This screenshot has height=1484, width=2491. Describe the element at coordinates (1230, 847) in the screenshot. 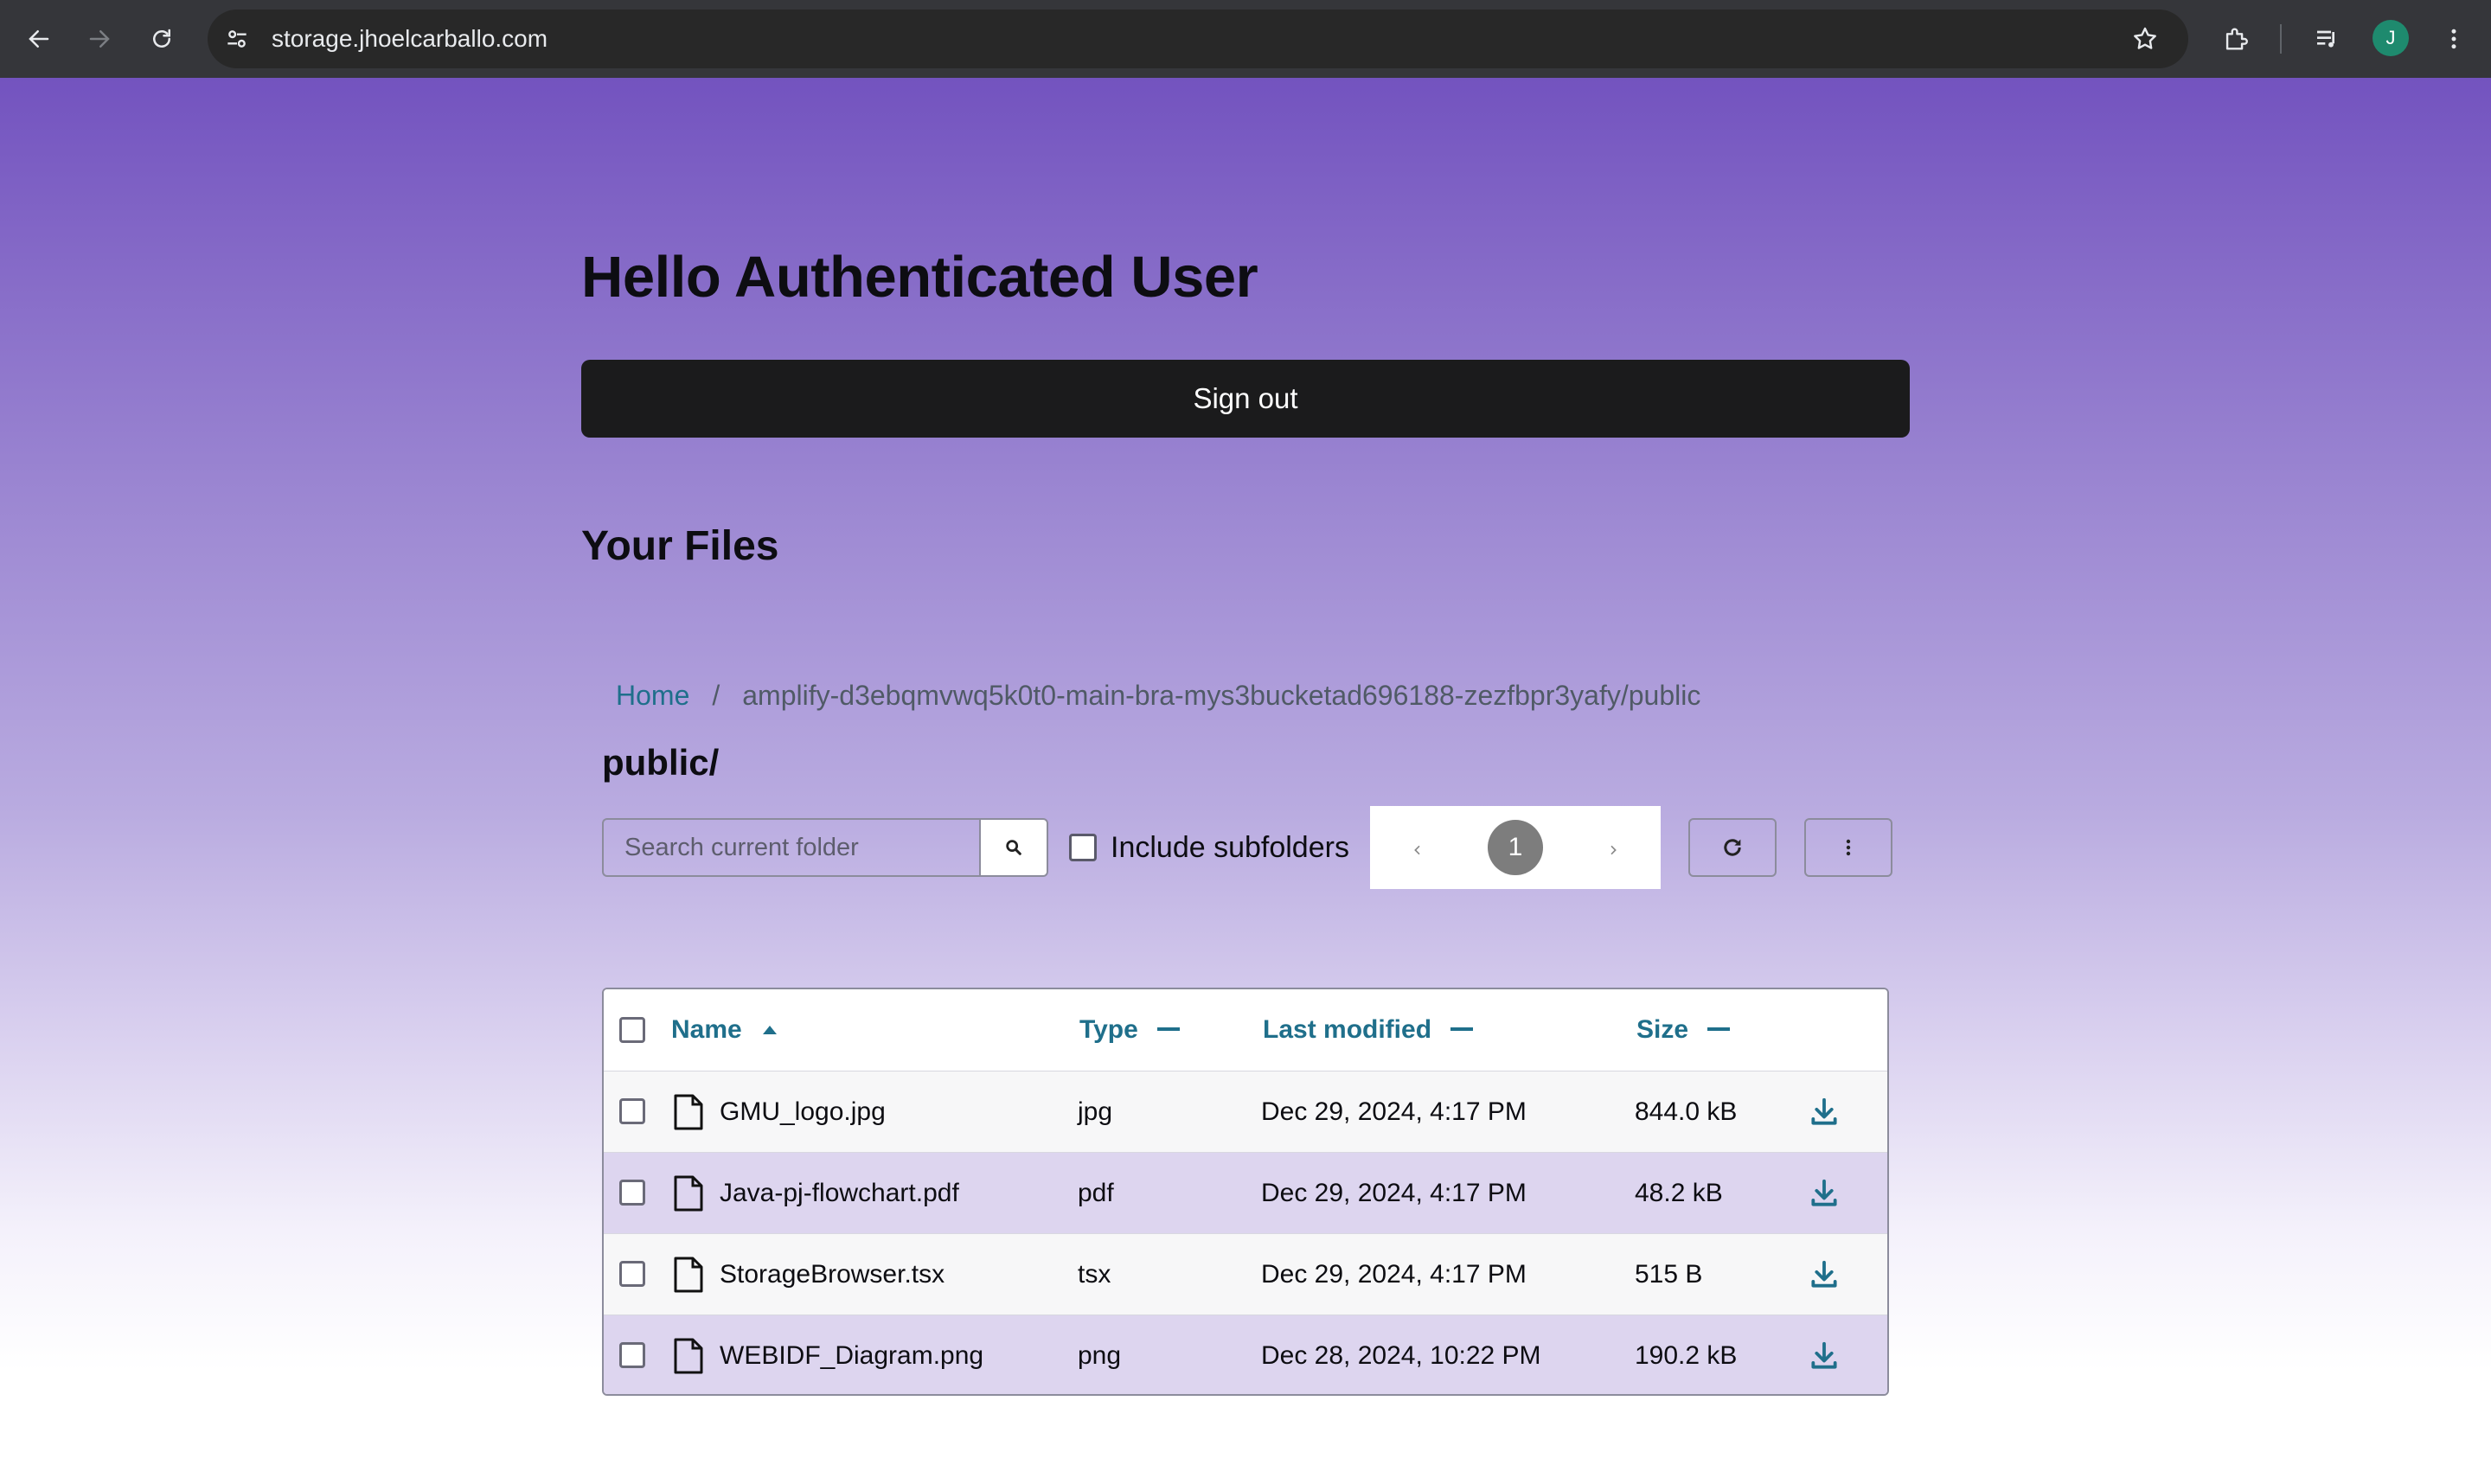

I see `include-subfolders-label: Include subfolders` at that location.